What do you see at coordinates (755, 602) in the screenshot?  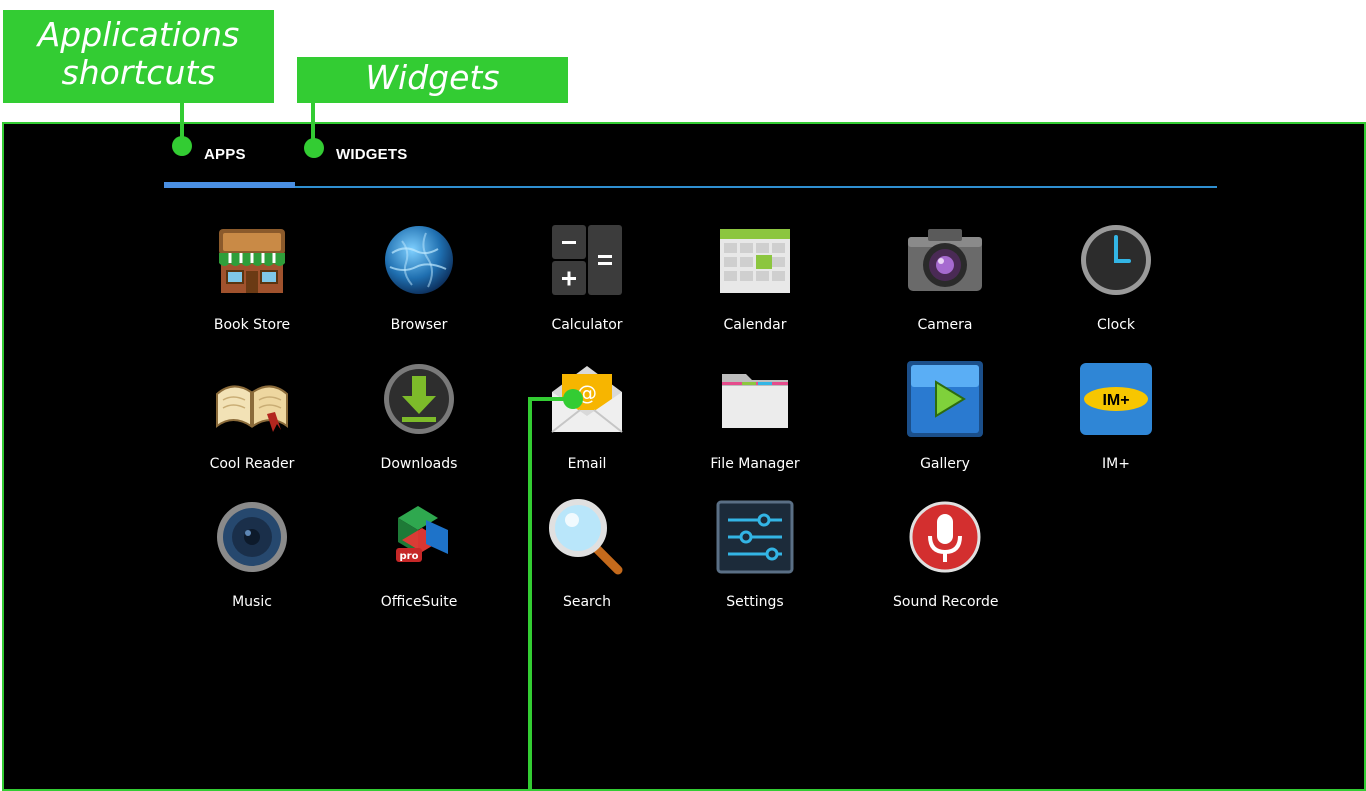 I see `app-label: Settings` at bounding box center [755, 602].